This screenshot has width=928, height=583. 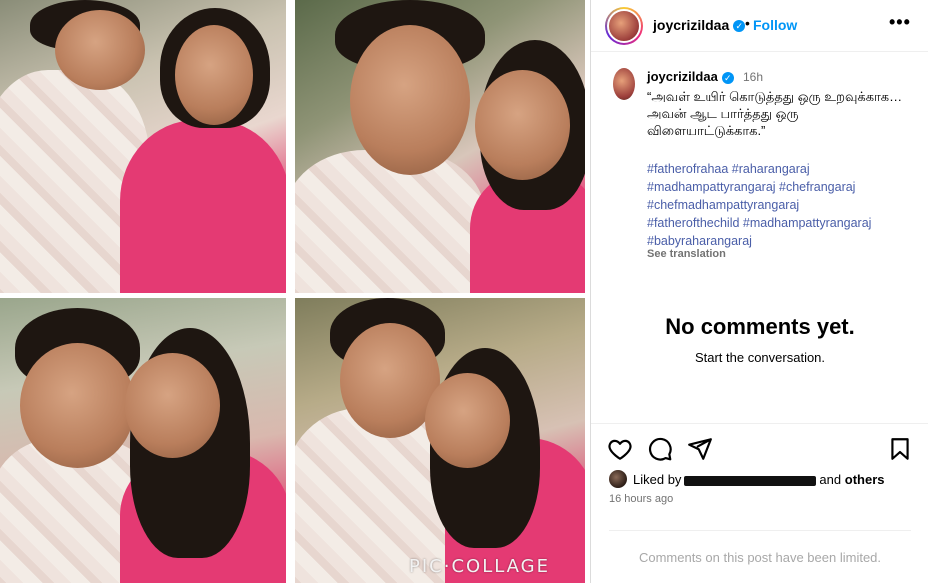 I want to click on comment-bubble-icon, so click(x=660, y=449).